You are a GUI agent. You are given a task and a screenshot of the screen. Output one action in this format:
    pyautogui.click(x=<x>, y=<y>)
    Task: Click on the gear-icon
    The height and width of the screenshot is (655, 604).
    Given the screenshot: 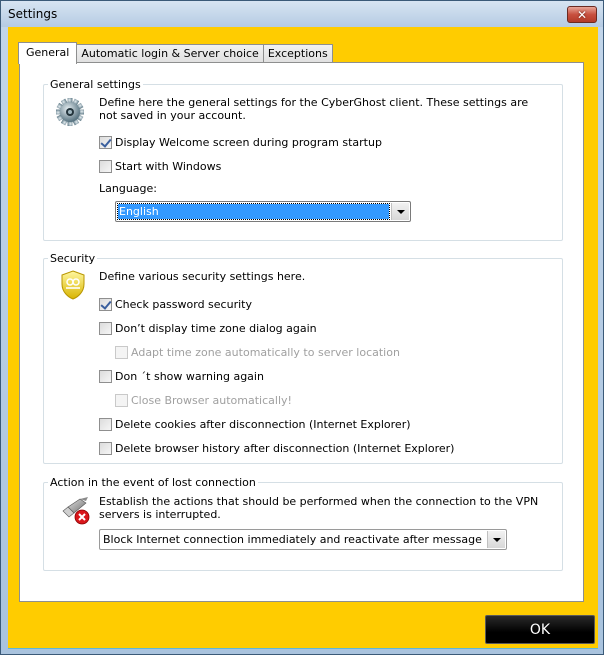 What is the action you would take?
    pyautogui.click(x=70, y=112)
    